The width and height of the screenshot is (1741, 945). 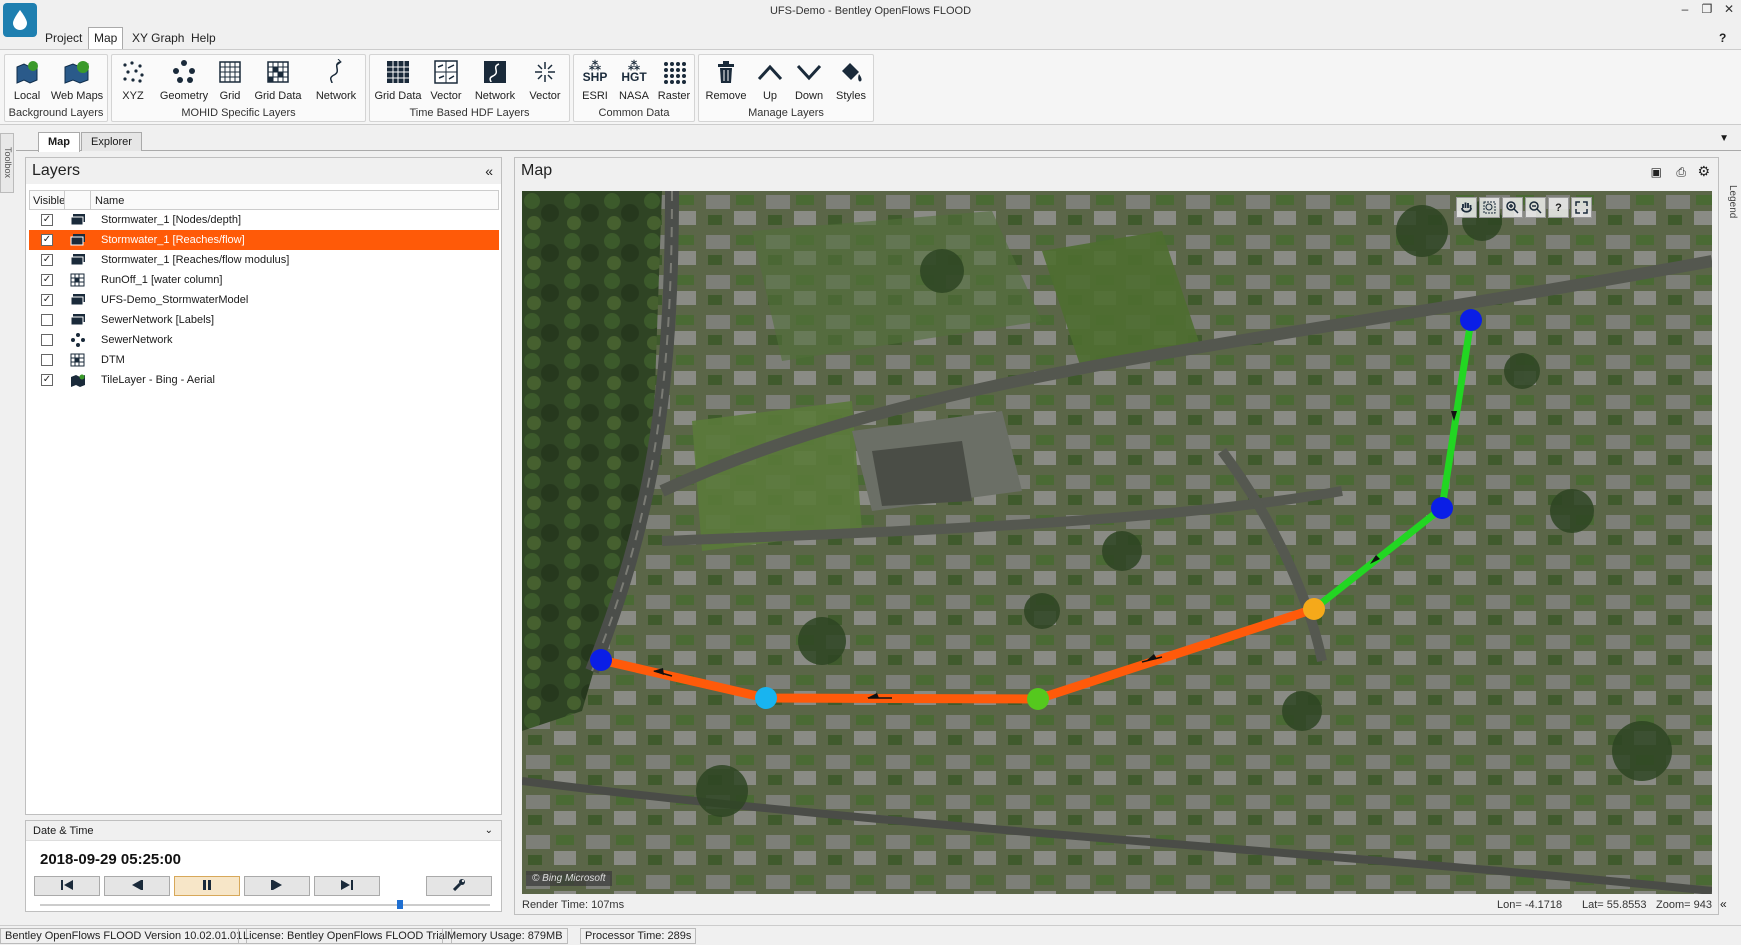 I want to click on nasa-hgt-icon: ⁂ HGT, so click(x=634, y=71).